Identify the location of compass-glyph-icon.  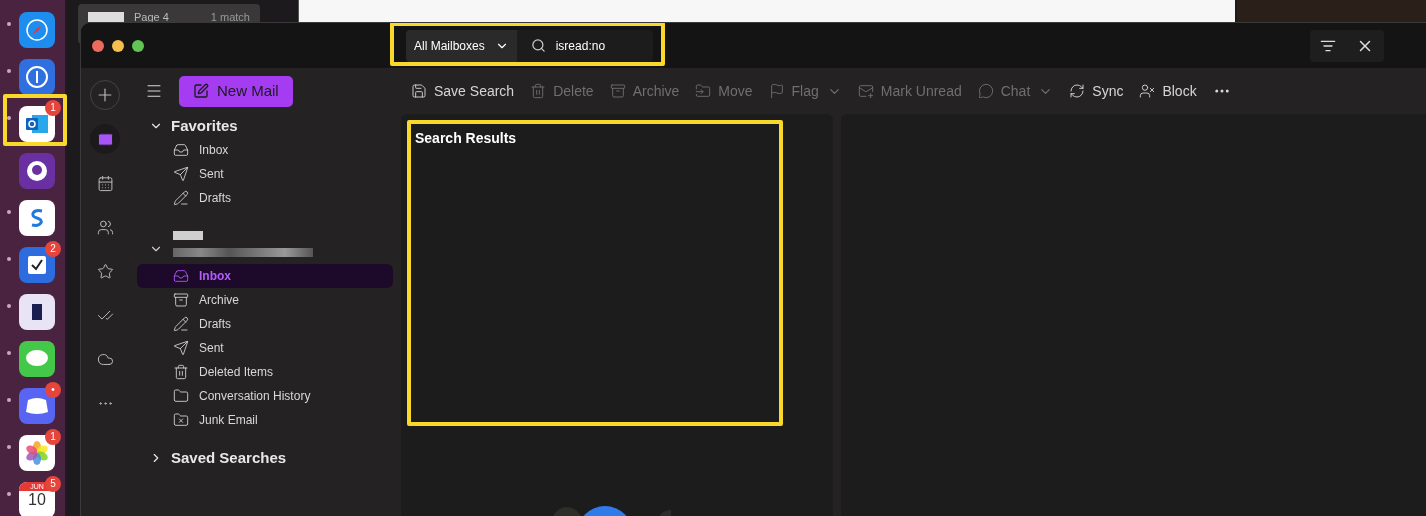
(37, 29).